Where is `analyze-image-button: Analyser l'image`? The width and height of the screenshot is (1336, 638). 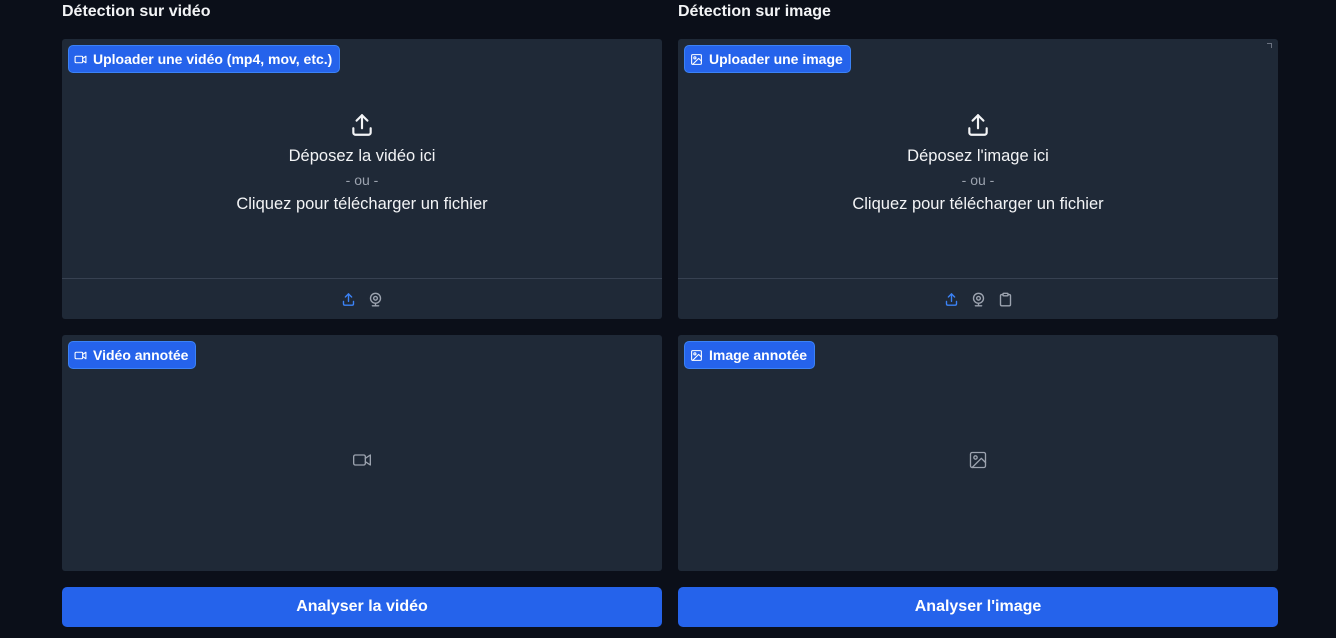
analyze-image-button: Analyser l'image is located at coordinates (978, 607).